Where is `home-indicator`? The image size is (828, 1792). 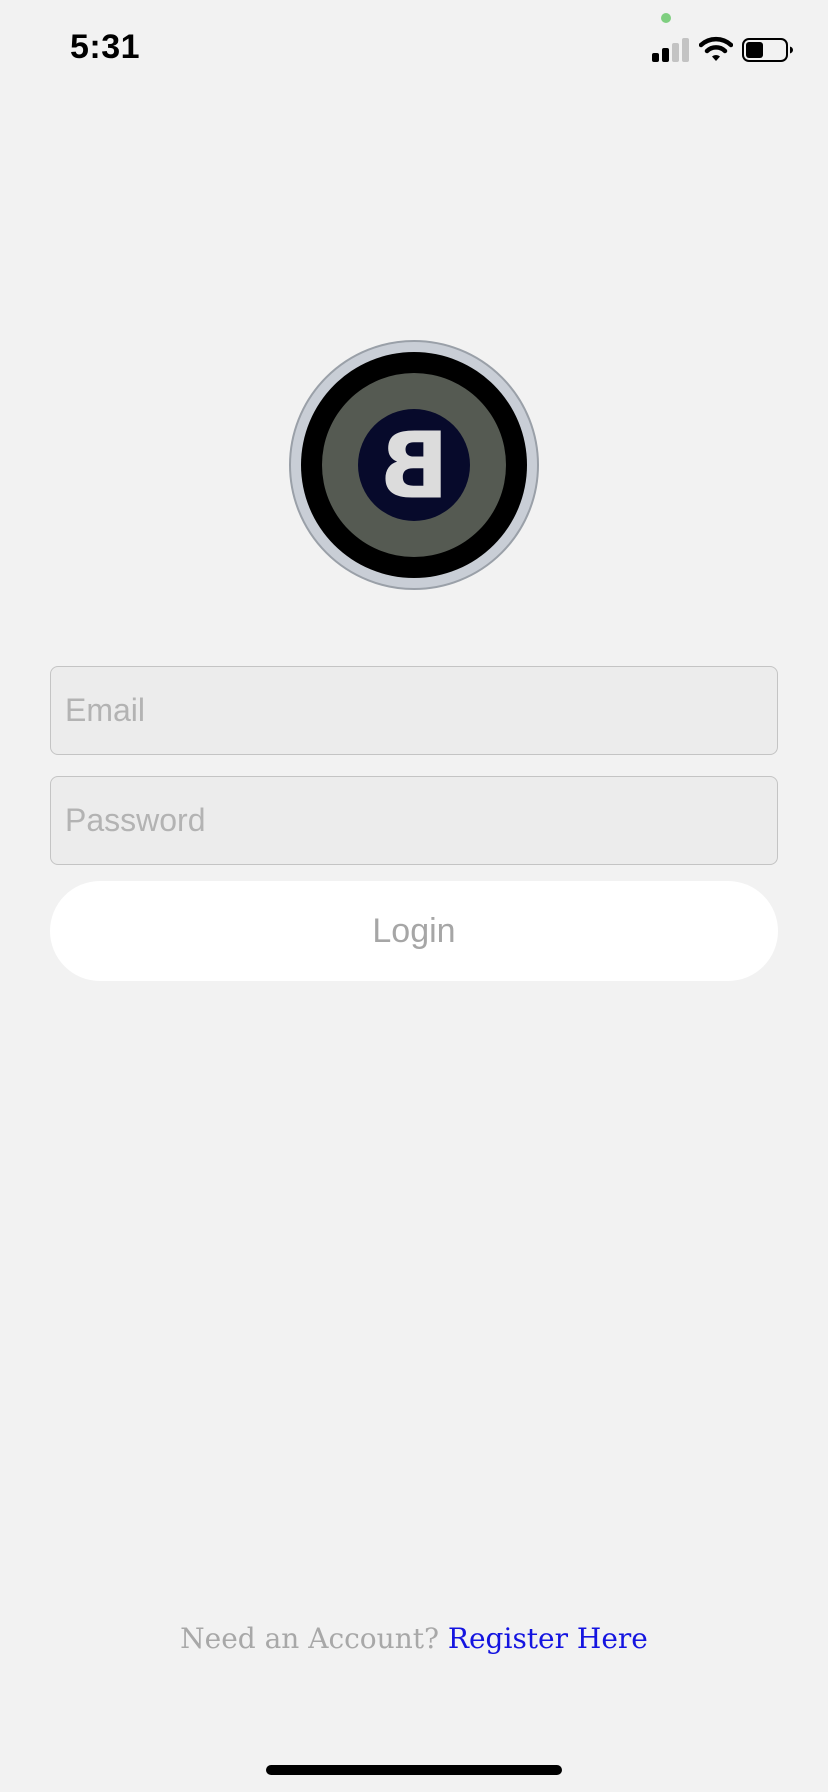
home-indicator is located at coordinates (414, 1770).